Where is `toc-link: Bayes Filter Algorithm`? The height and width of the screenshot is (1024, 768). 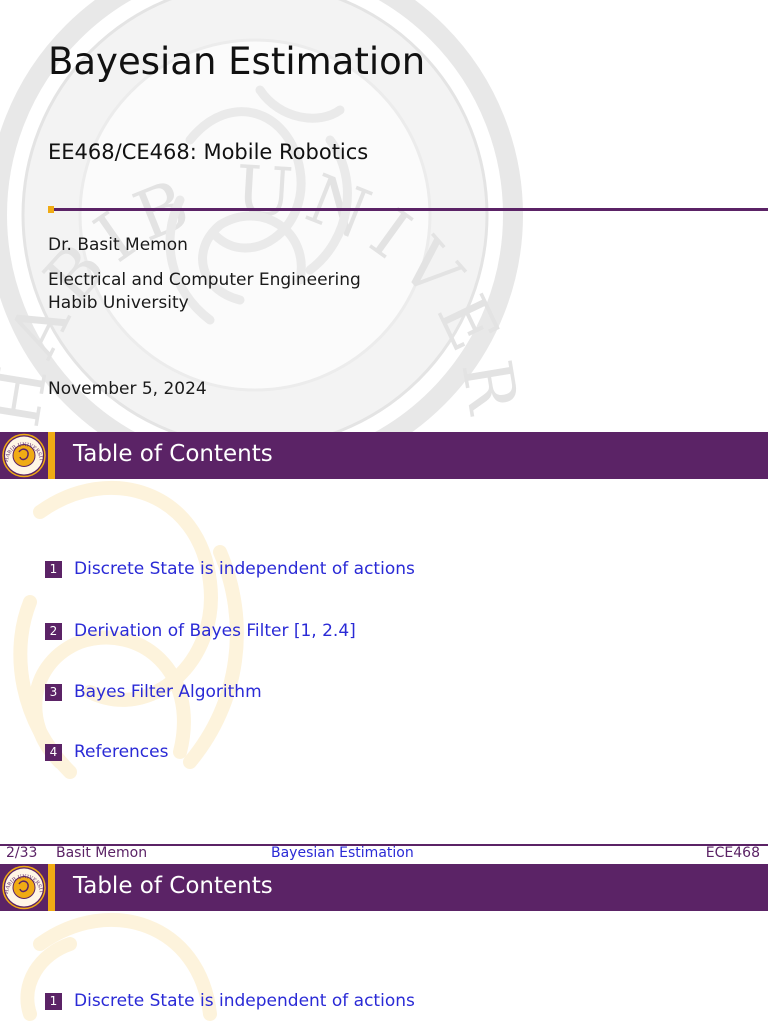
toc-link: Bayes Filter Algorithm is located at coordinates (168, 692).